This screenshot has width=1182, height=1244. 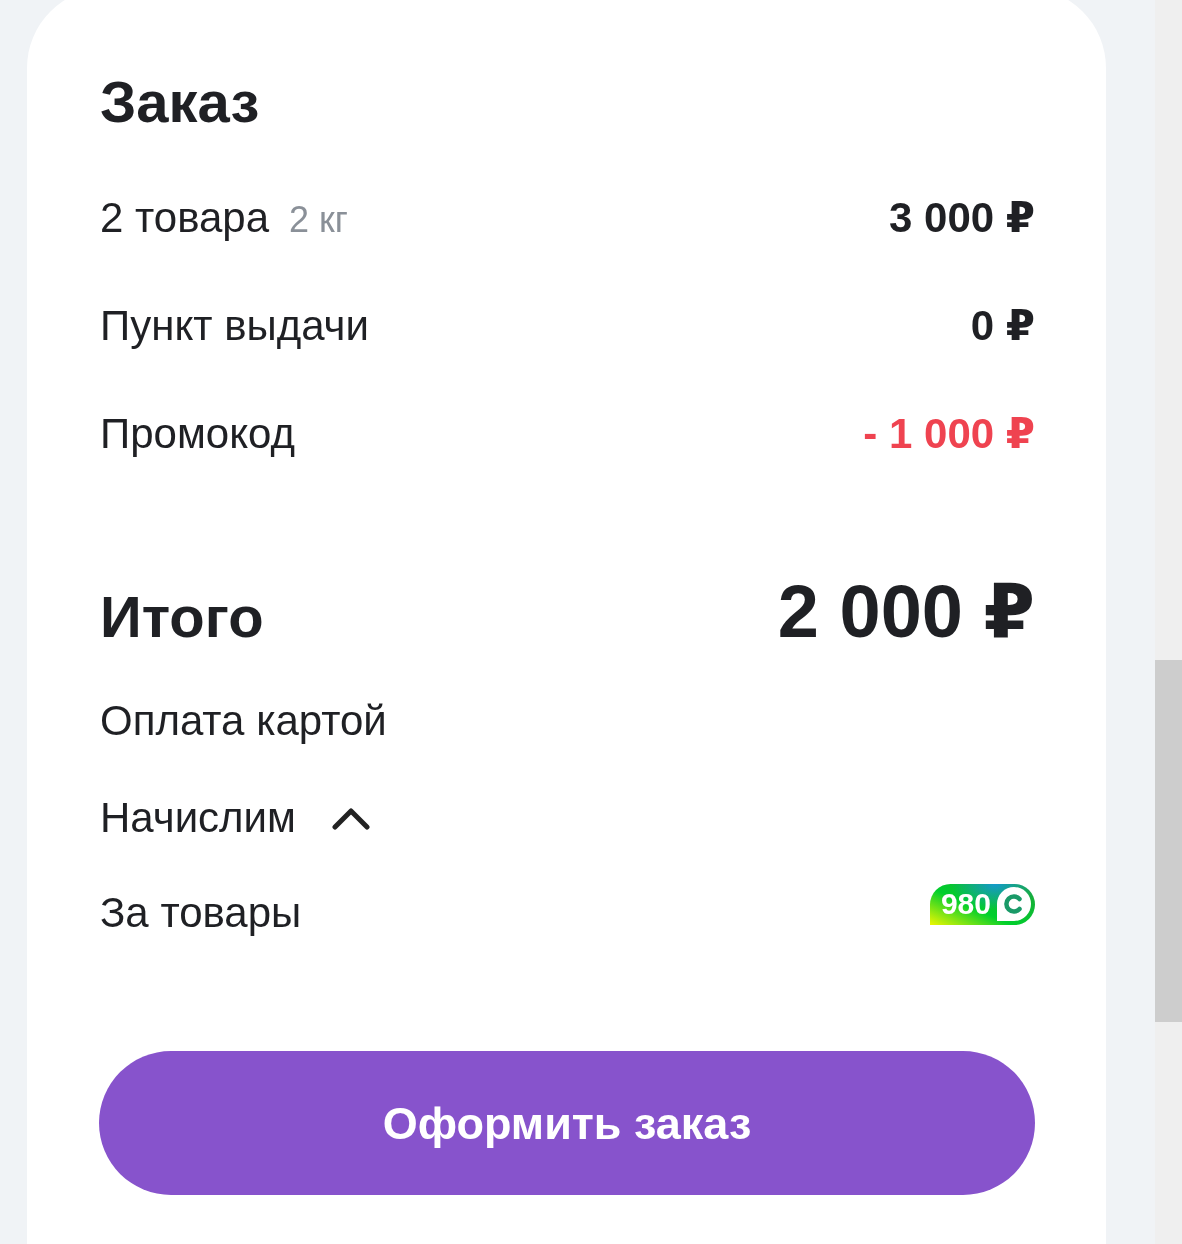 I want to click on total-label: Итого, so click(x=182, y=617).